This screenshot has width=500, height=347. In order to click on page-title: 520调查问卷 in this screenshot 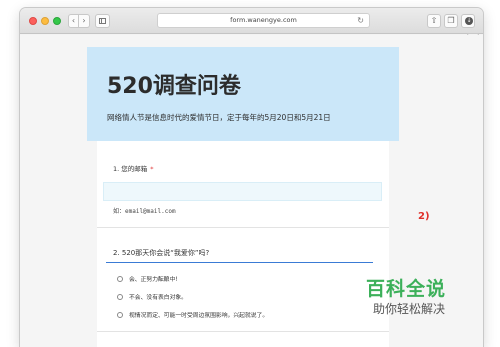, I will do `click(174, 86)`.